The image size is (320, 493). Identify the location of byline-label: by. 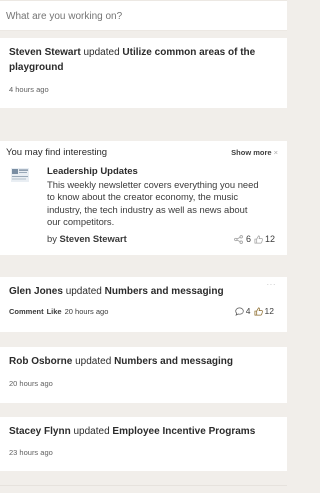
(52, 238).